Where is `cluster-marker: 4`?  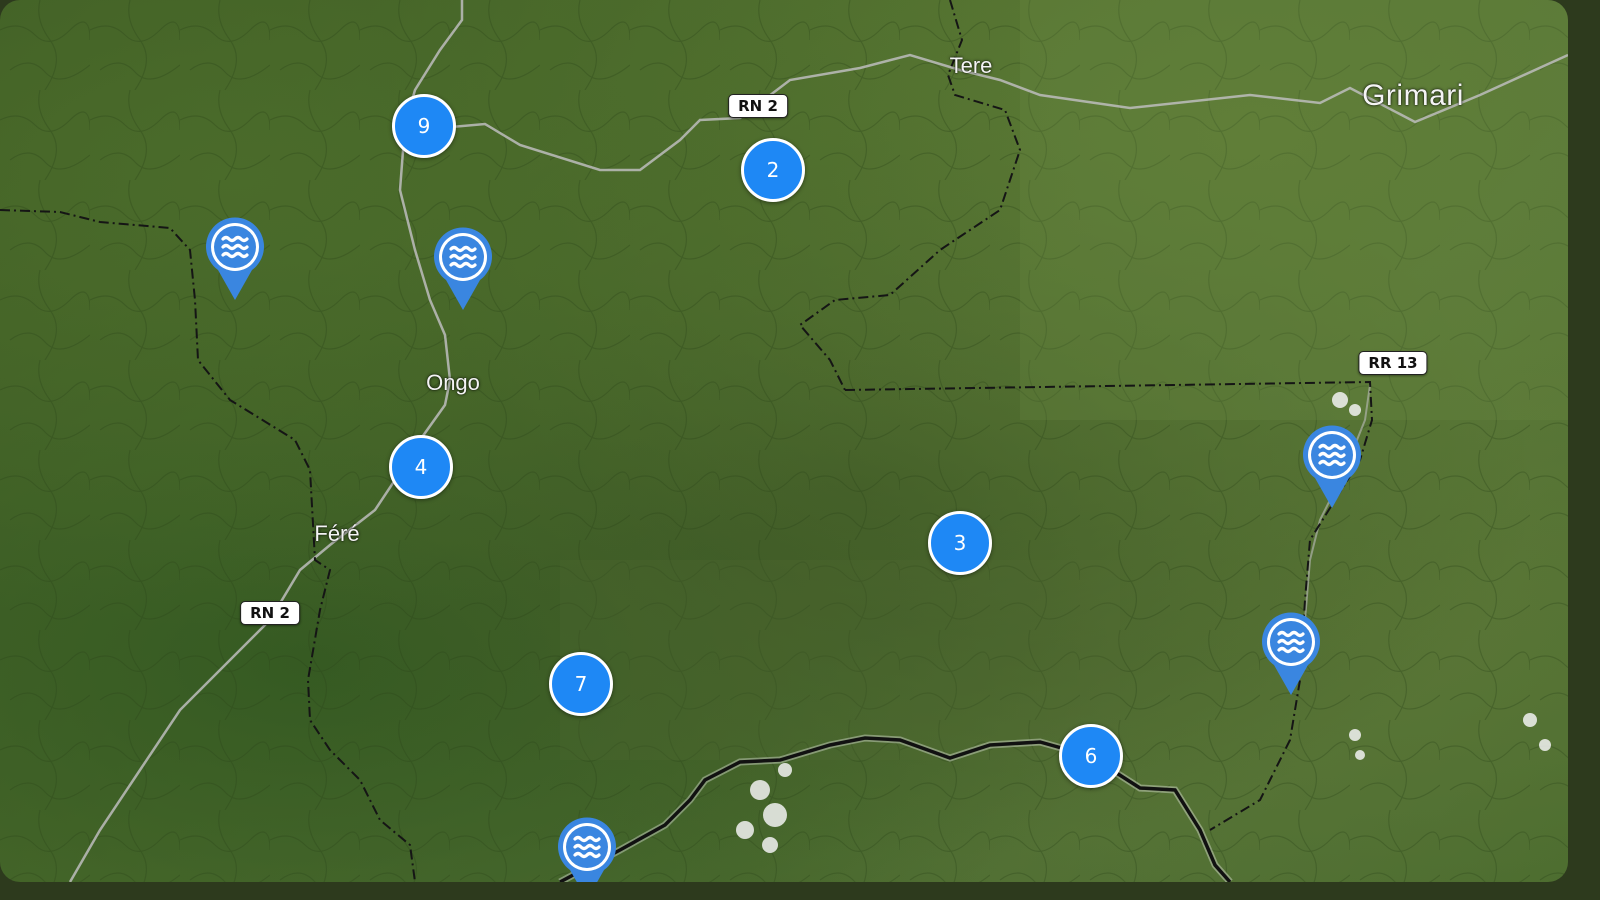 cluster-marker: 4 is located at coordinates (421, 467).